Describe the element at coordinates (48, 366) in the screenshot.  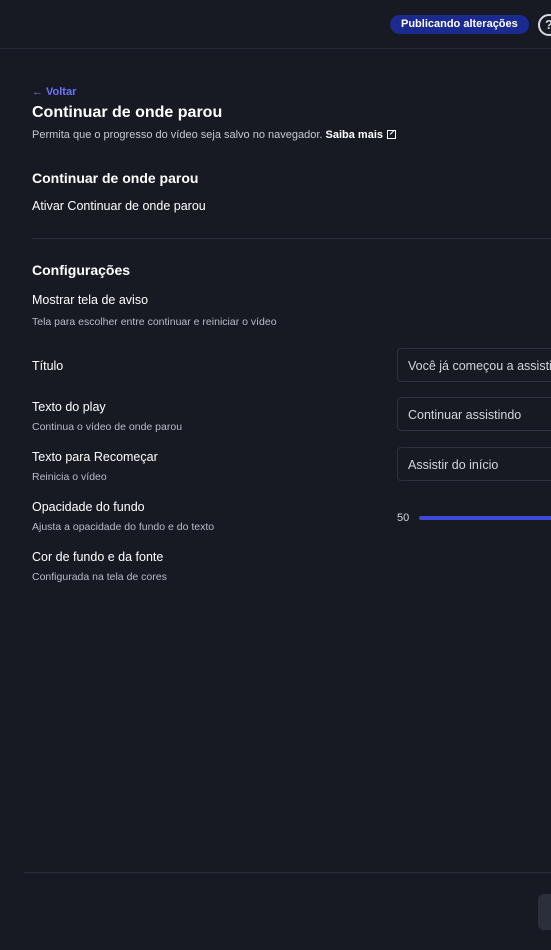
I see `title-field-label: Título` at that location.